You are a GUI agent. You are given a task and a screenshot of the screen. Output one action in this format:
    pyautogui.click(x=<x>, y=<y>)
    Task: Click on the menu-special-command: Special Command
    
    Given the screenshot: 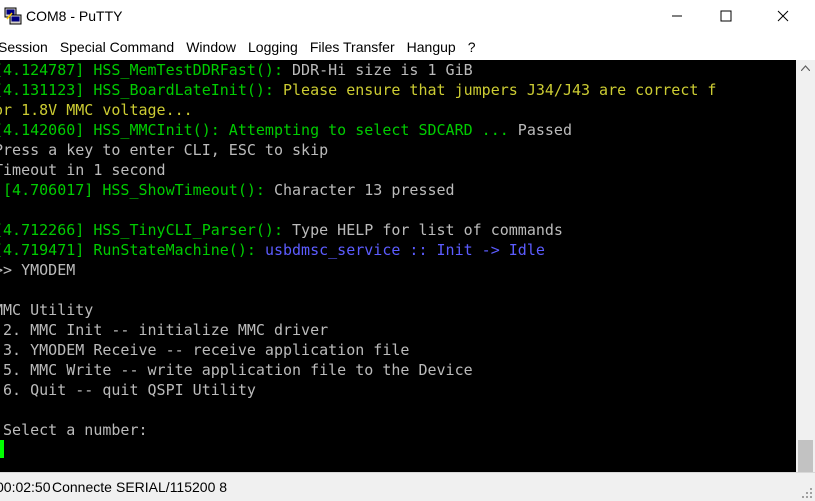 What is the action you would take?
    pyautogui.click(x=117, y=47)
    